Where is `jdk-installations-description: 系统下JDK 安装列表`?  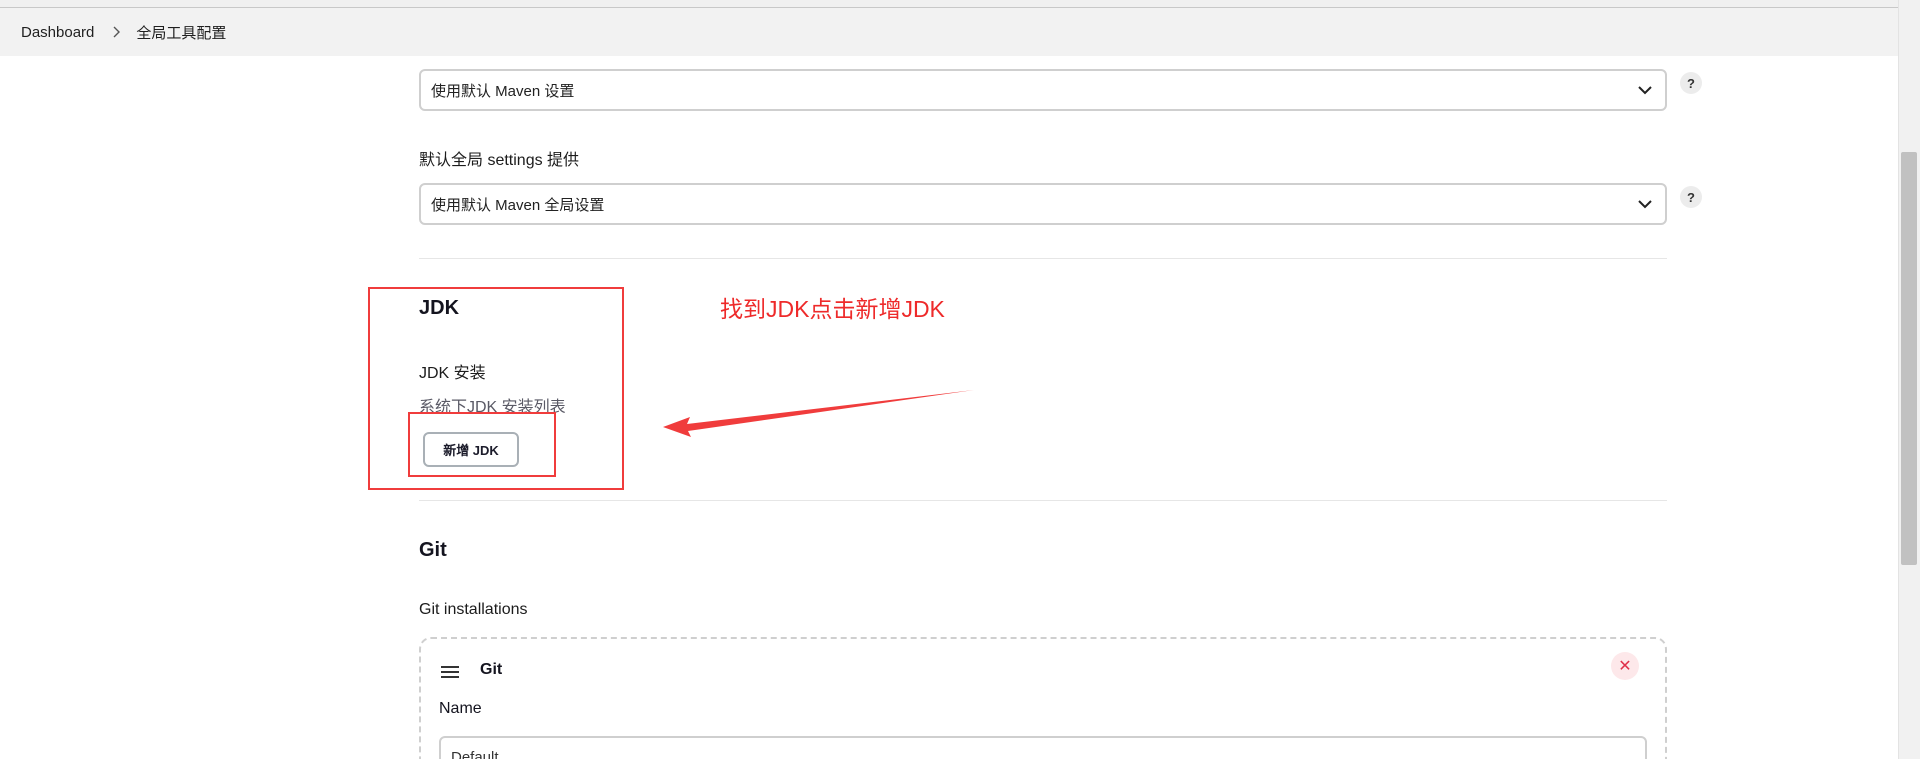 jdk-installations-description: 系统下JDK 安装列表 is located at coordinates (492, 407).